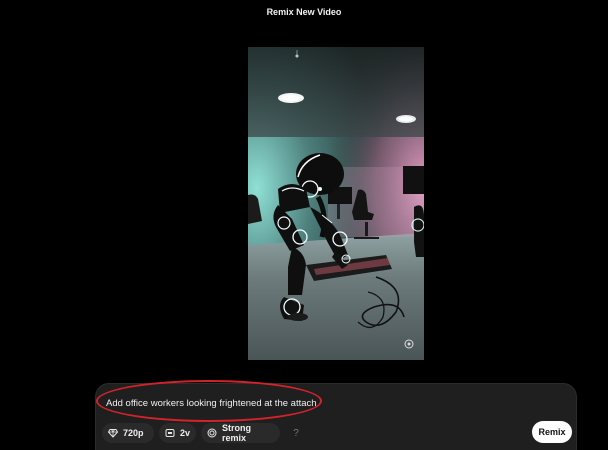 The image size is (608, 450). Describe the element at coordinates (212, 433) in the screenshot. I see `remix-strength-icon` at that location.